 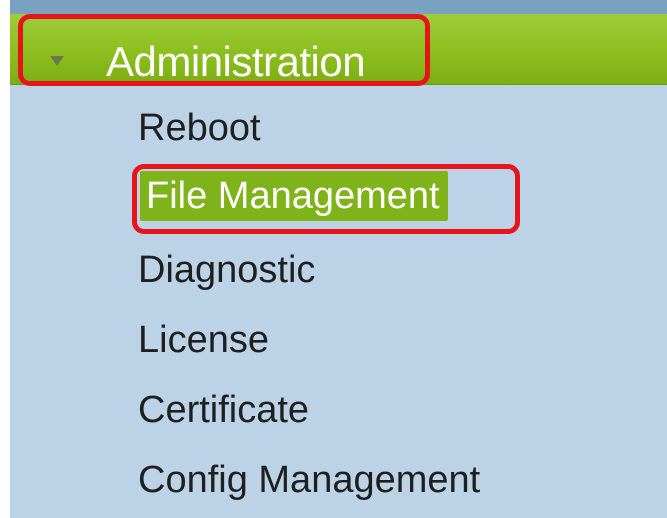 What do you see at coordinates (224, 50) in the screenshot?
I see `annotation-highlight-header` at bounding box center [224, 50].